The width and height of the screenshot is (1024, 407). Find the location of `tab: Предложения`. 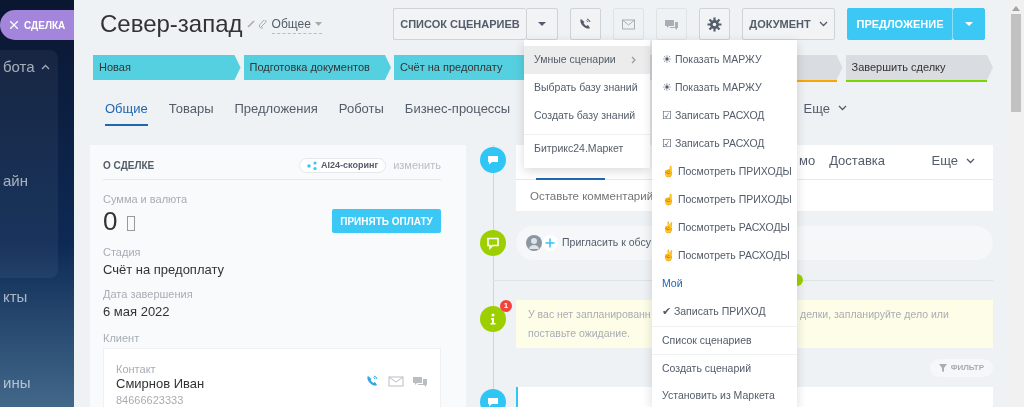

tab: Предложения is located at coordinates (276, 112).